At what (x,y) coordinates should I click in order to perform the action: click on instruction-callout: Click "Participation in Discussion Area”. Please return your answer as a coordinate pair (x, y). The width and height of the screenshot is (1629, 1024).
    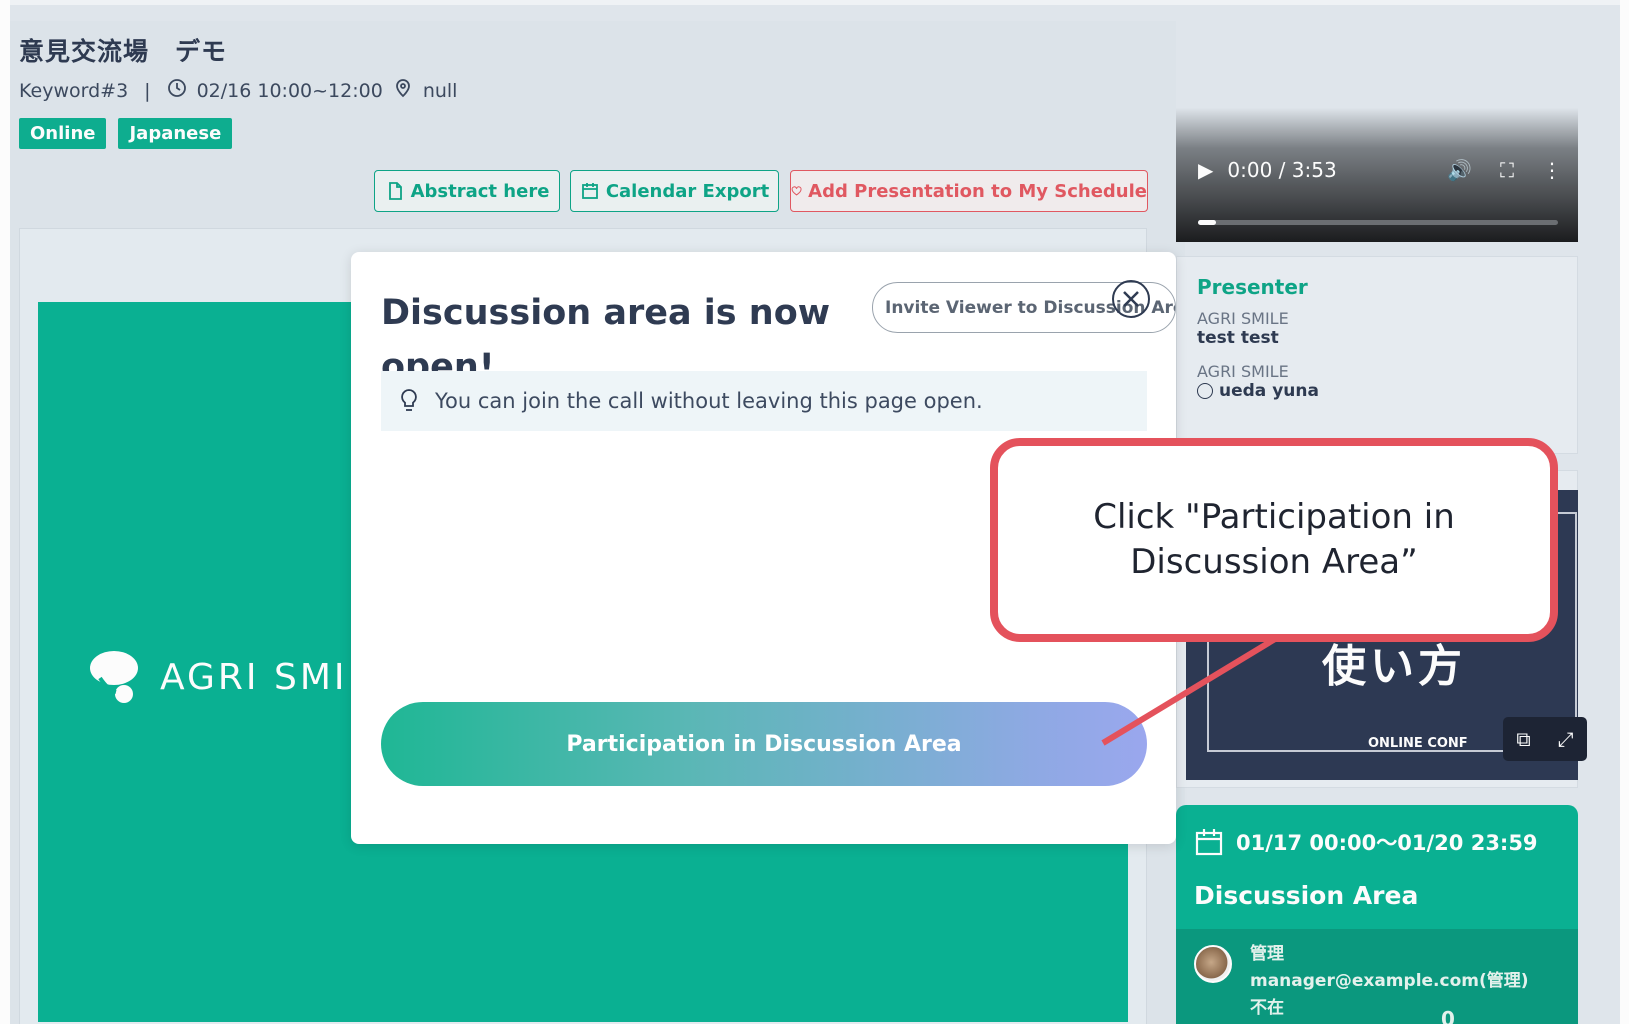
    Looking at the image, I should click on (1274, 540).